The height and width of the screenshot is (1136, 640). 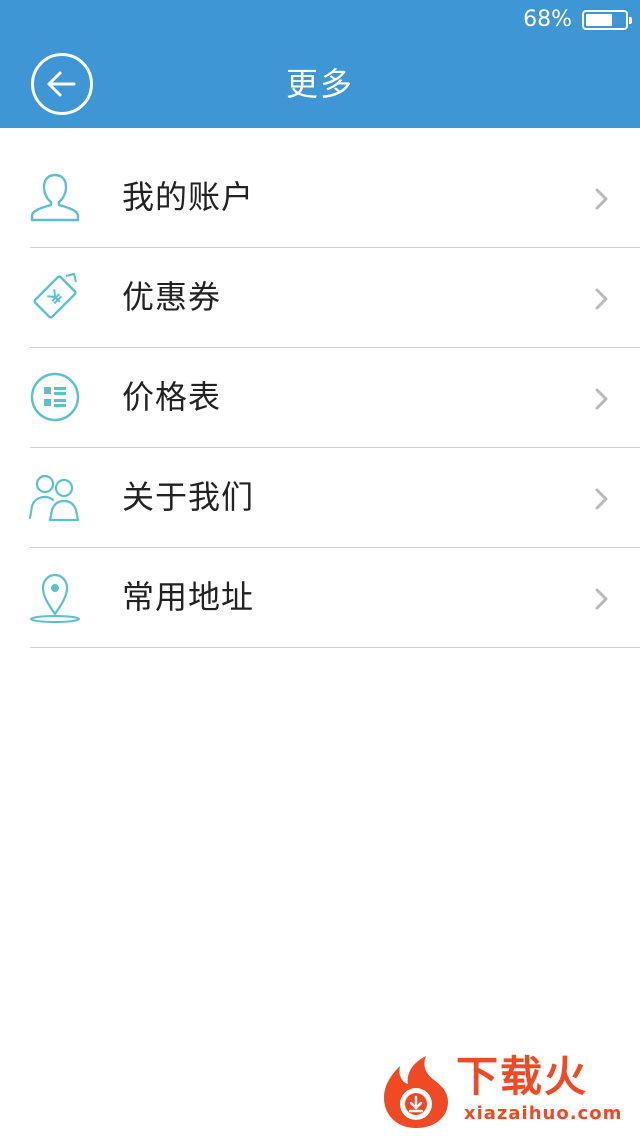 What do you see at coordinates (55, 197) in the screenshot?
I see `user-icon` at bounding box center [55, 197].